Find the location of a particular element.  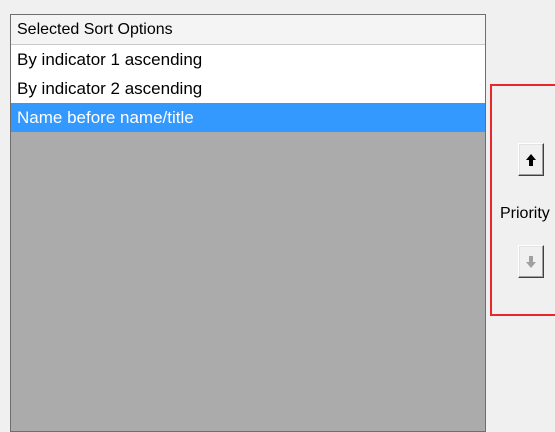

priority-label: Priority is located at coordinates (525, 213).